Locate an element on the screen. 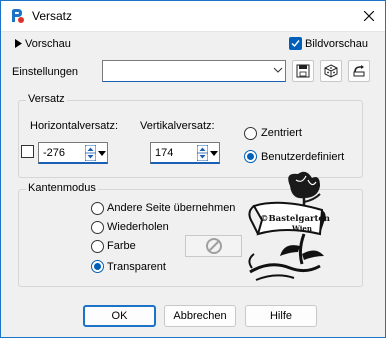 This screenshot has width=386, height=338. custom-label: Benutzerdefiniert is located at coordinates (303, 157).